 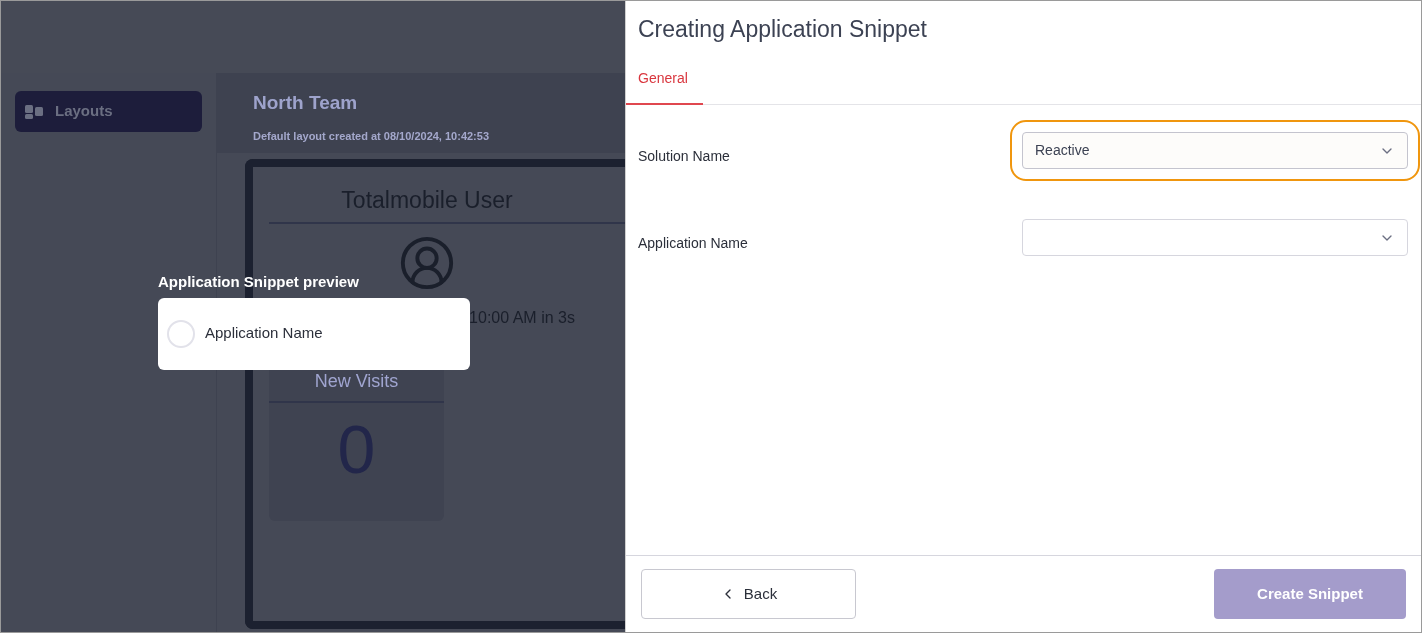 I want to click on preview-item-label: Application Name, so click(x=264, y=333).